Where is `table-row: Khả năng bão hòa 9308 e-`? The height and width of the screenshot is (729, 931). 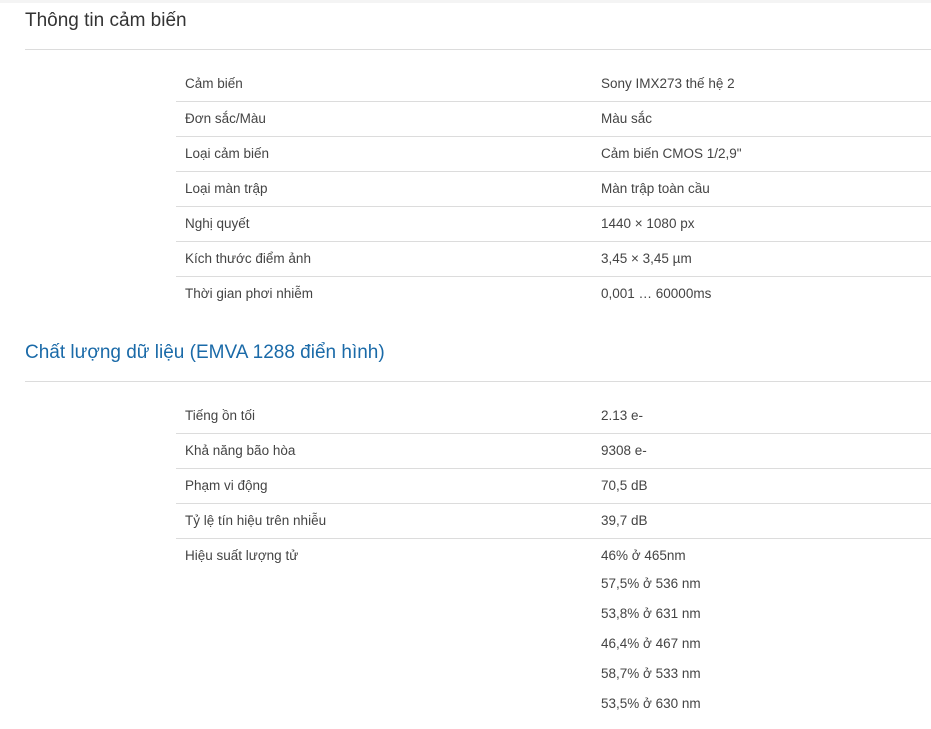
table-row: Khả năng bão hòa 9308 e- is located at coordinates (553, 451).